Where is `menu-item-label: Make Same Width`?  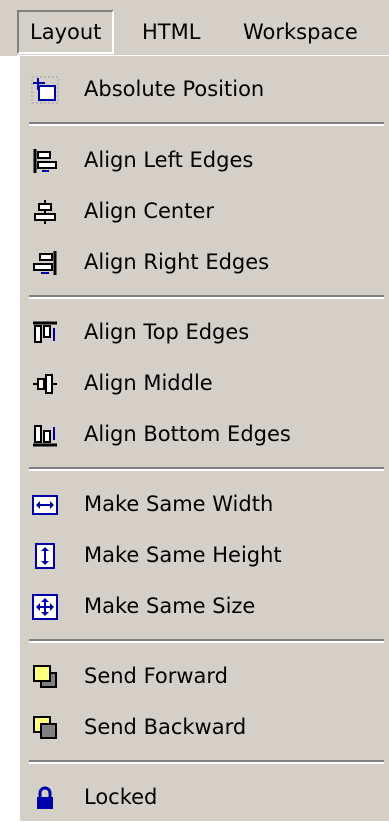 menu-item-label: Make Same Width is located at coordinates (179, 504).